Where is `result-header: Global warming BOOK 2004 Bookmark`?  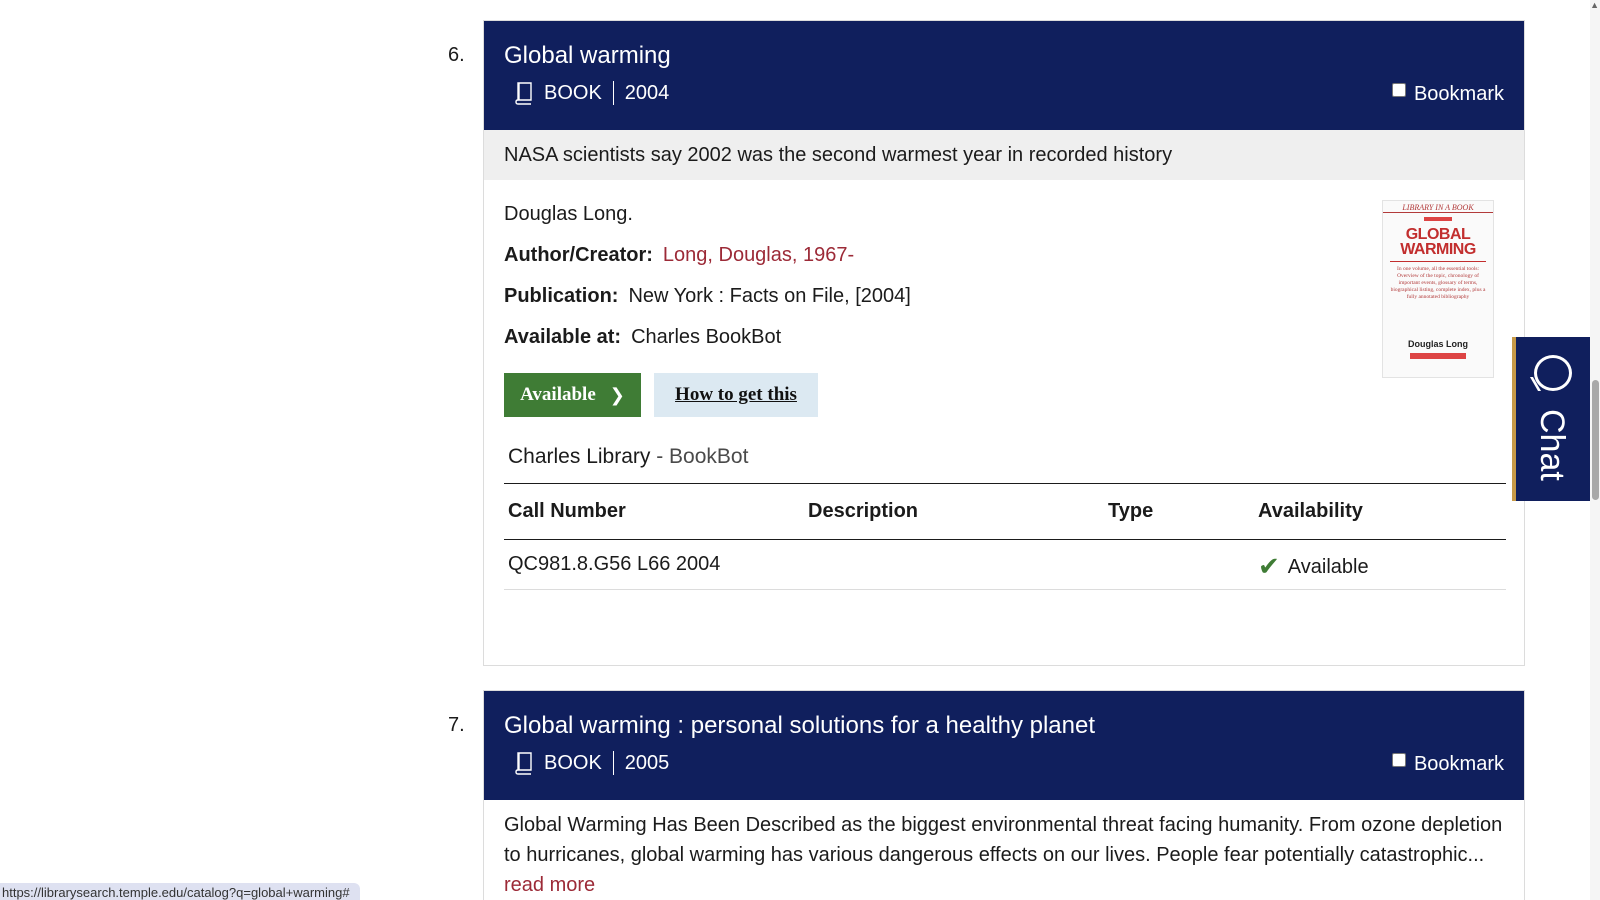 result-header: Global warming BOOK 2004 Bookmark is located at coordinates (1004, 75).